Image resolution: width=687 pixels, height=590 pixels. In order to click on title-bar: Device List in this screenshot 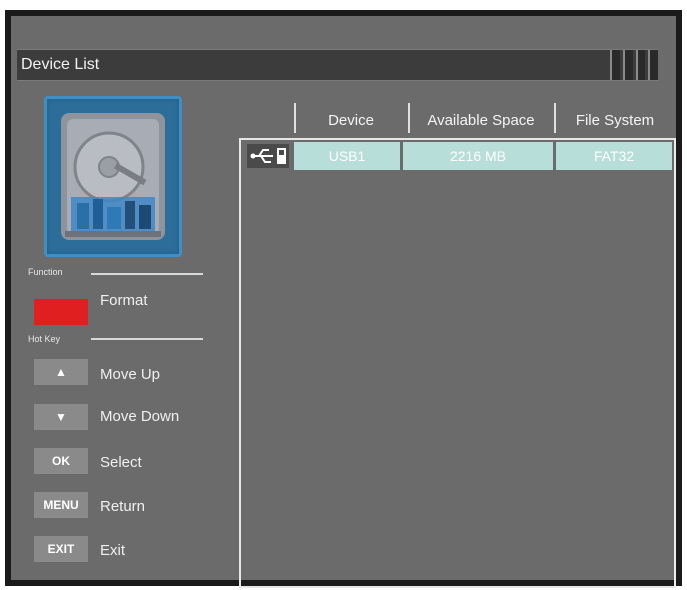, I will do `click(337, 65)`.